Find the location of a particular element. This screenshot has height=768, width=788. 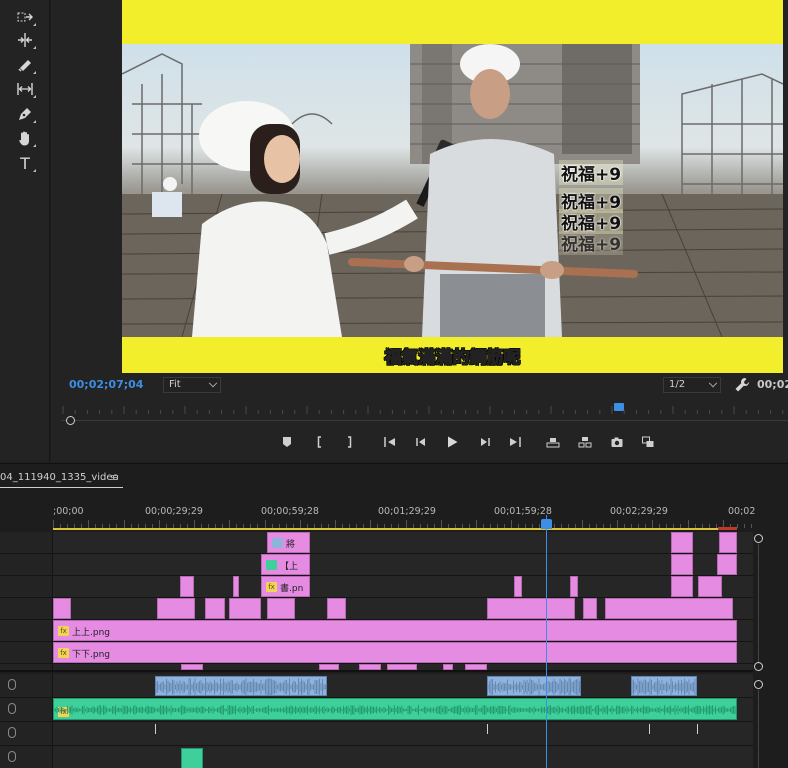

monitor-scrub-bar is located at coordinates (424, 415).